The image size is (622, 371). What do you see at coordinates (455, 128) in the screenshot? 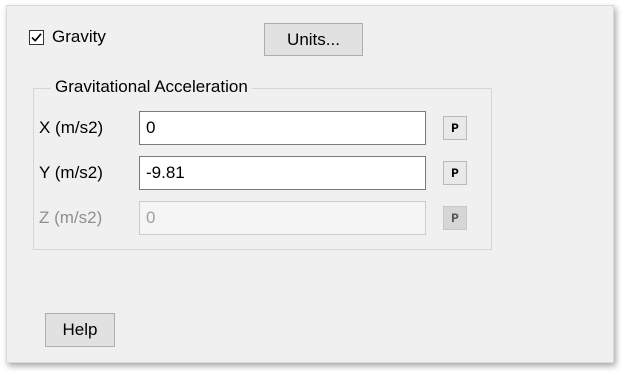
I see `x-parameter-button: P` at bounding box center [455, 128].